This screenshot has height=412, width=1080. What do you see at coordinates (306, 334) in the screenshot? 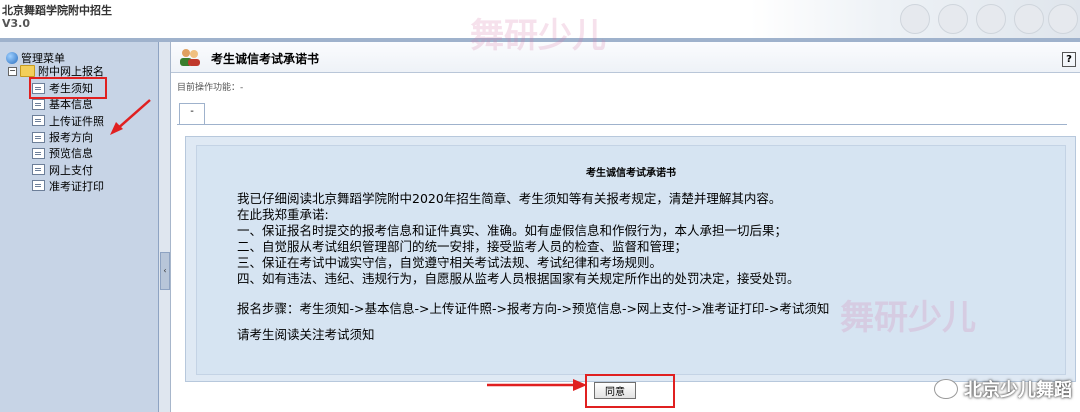
I see `notice-text: 请考生阅读关注考试须知` at bounding box center [306, 334].